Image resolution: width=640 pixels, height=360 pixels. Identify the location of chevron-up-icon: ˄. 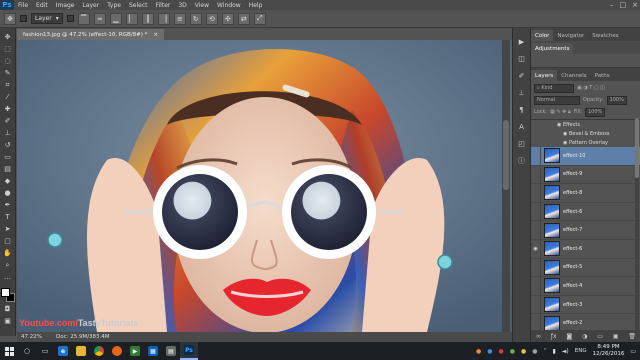
(544, 351).